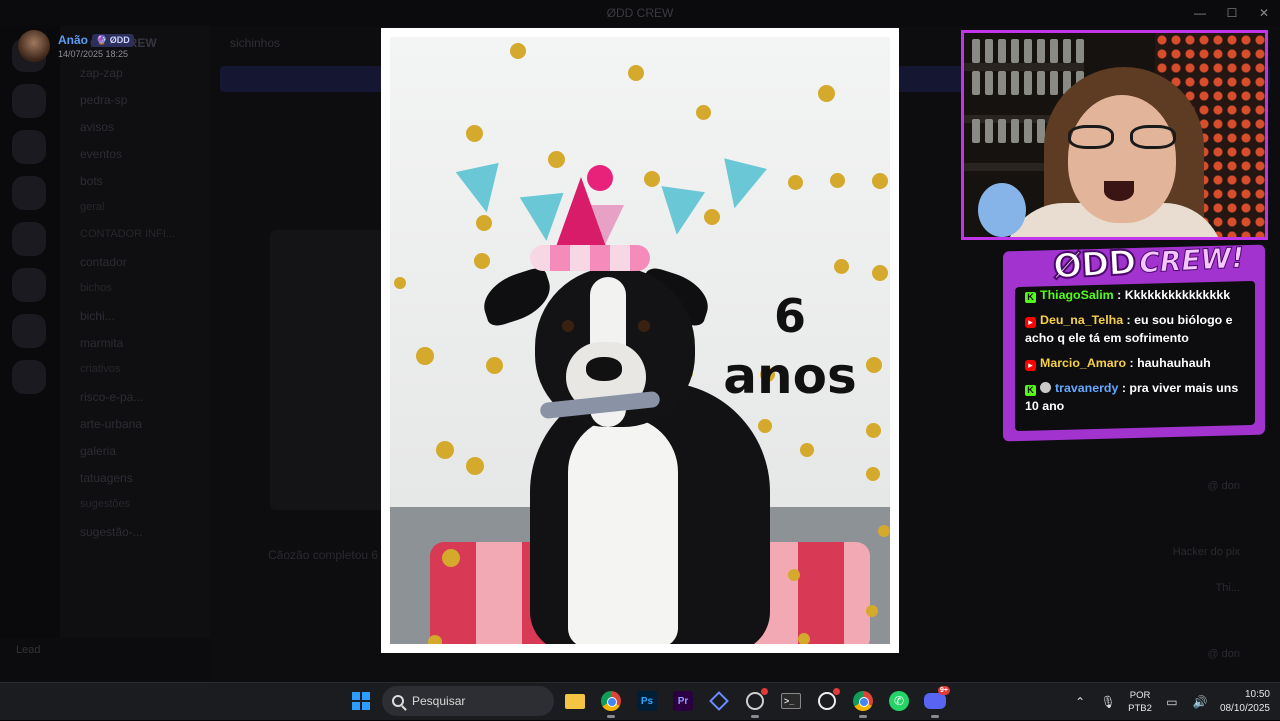  What do you see at coordinates (34, 46) in the screenshot?
I see `avatar` at bounding box center [34, 46].